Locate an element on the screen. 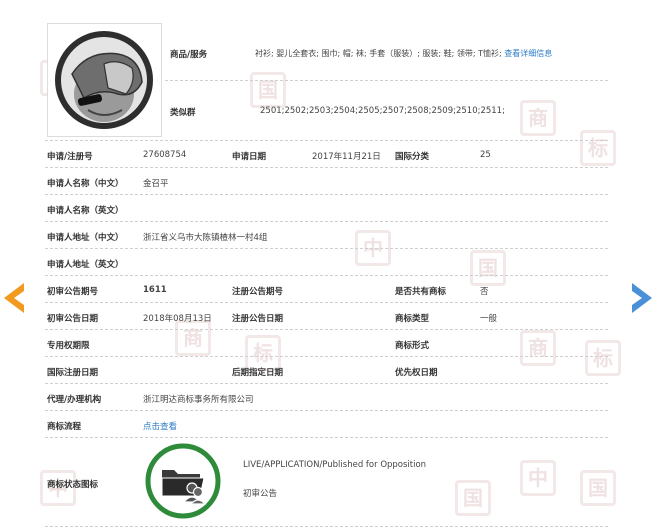 This screenshot has height=532, width=660. address-cn-value: 浙江省义乌市大陈镇楂林一村4组 is located at coordinates (205, 238).